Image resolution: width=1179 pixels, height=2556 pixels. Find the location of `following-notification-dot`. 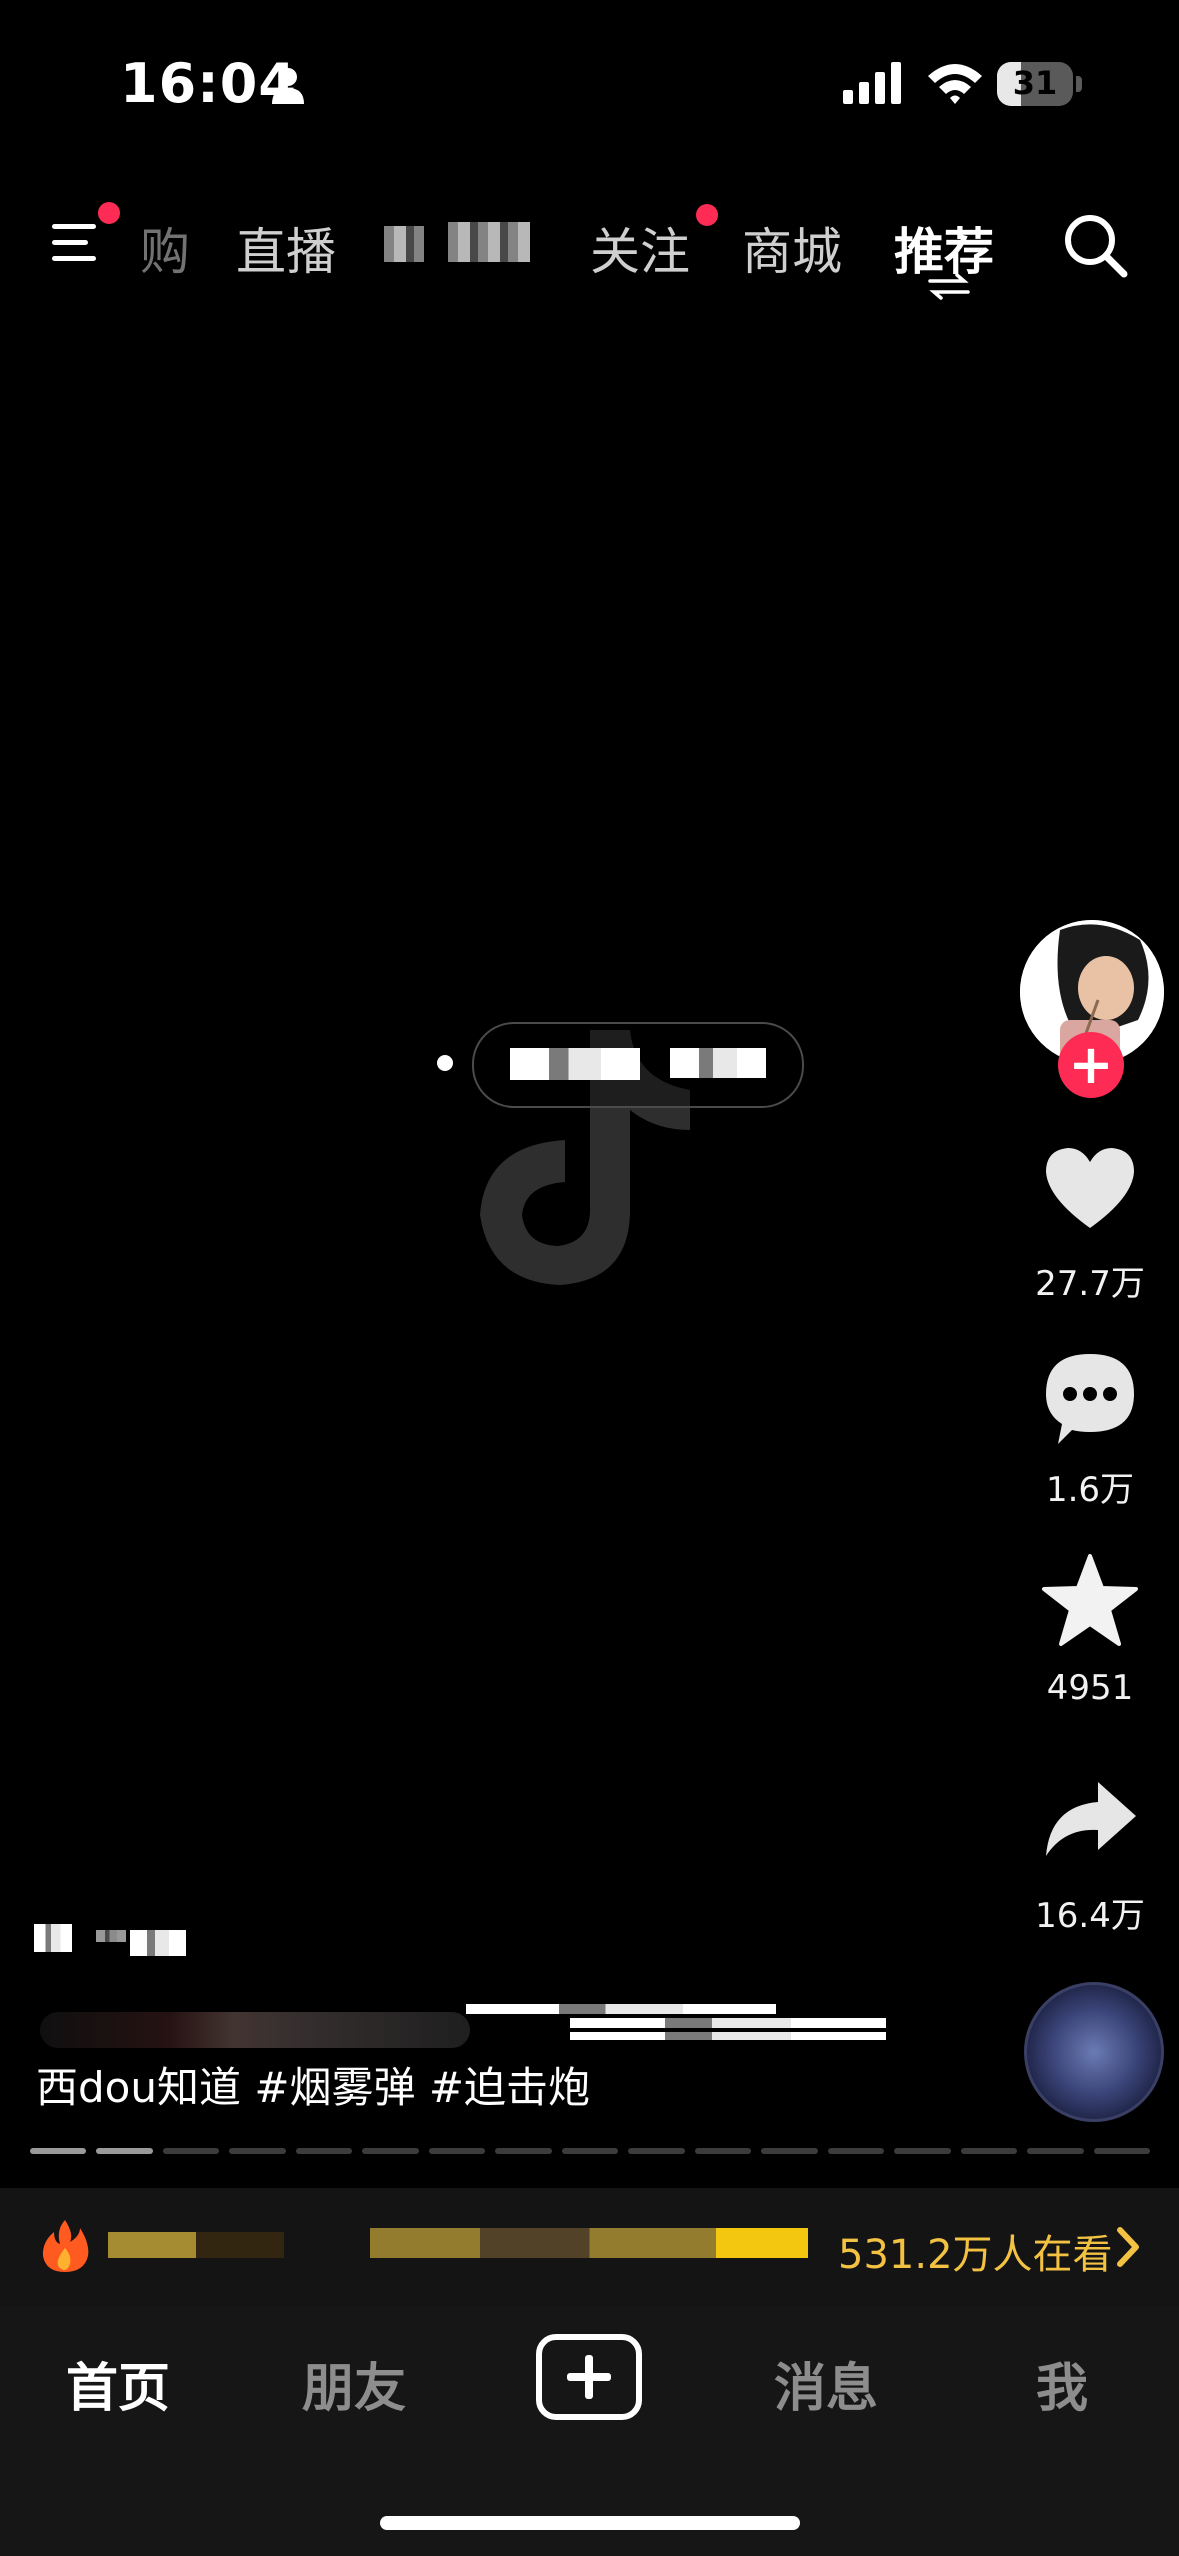

following-notification-dot is located at coordinates (707, 215).